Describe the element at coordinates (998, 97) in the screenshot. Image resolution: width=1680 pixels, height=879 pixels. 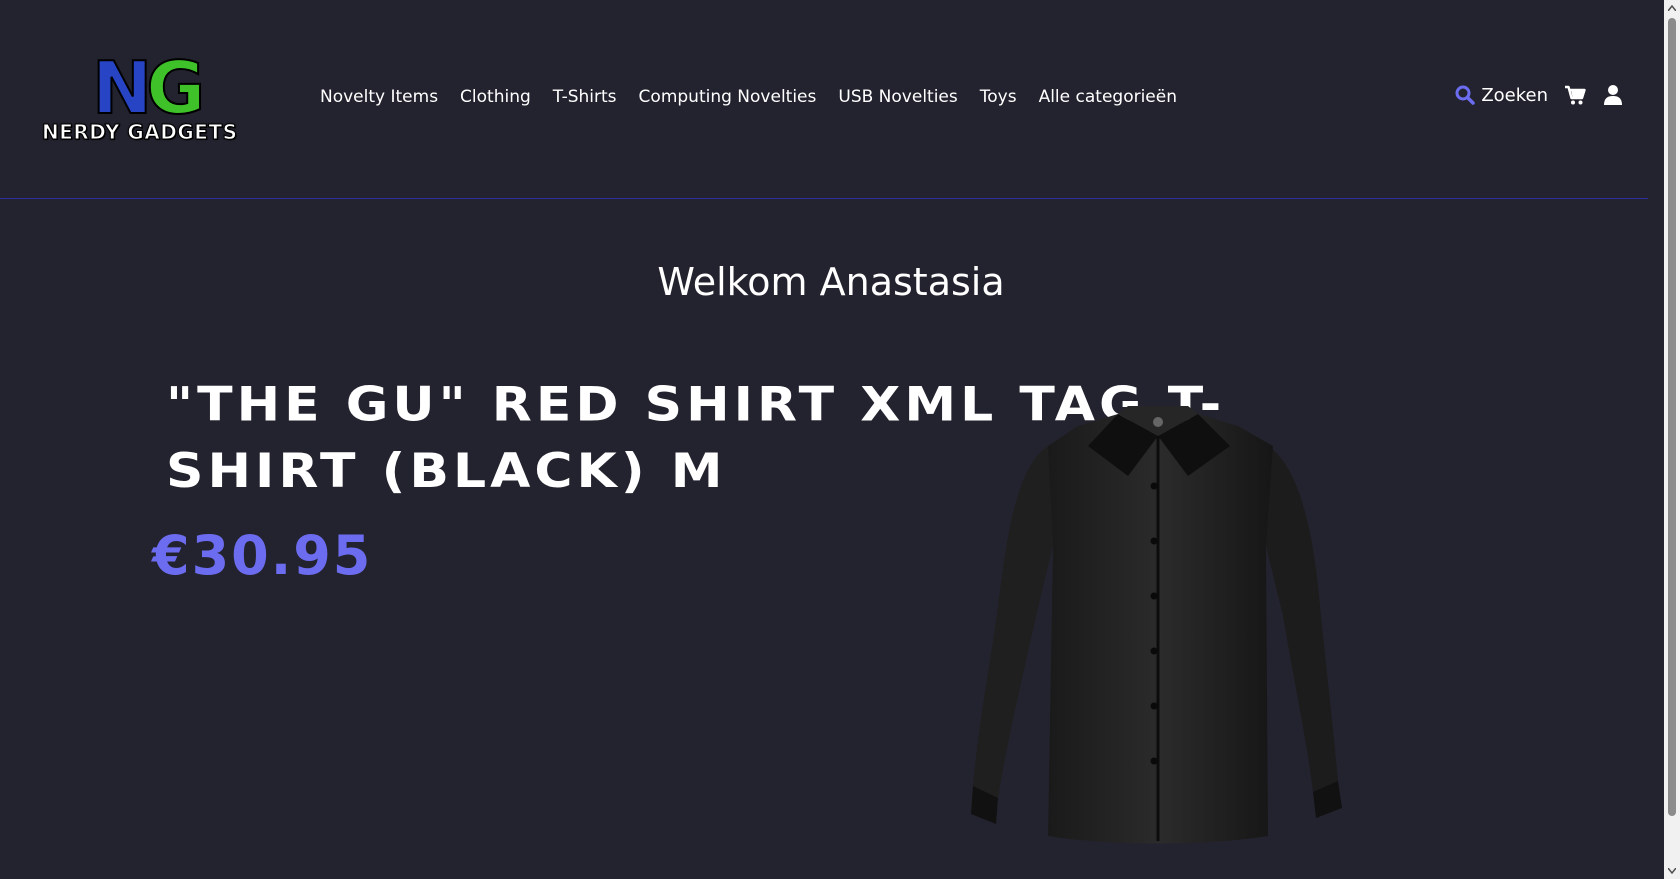
I see `nav-item-toys: Toys` at that location.